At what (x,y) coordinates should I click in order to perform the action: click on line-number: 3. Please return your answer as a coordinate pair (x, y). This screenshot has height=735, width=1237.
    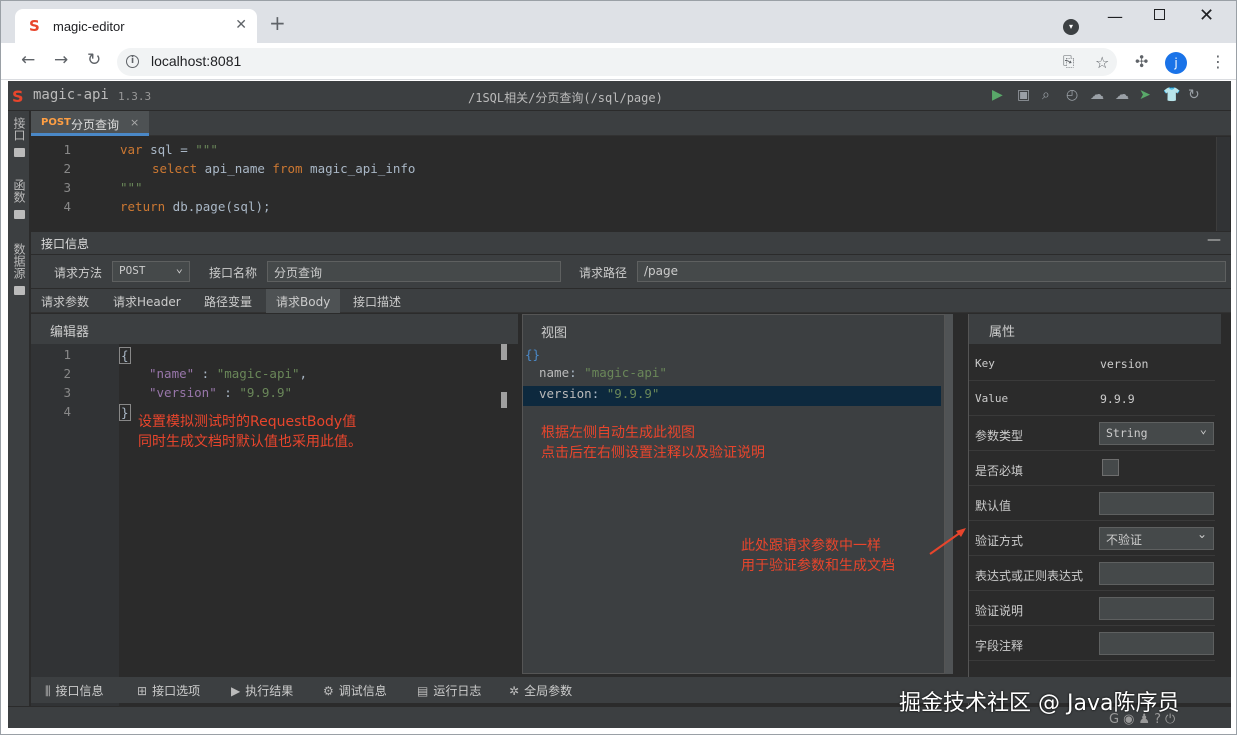
    Looking at the image, I should click on (67, 187).